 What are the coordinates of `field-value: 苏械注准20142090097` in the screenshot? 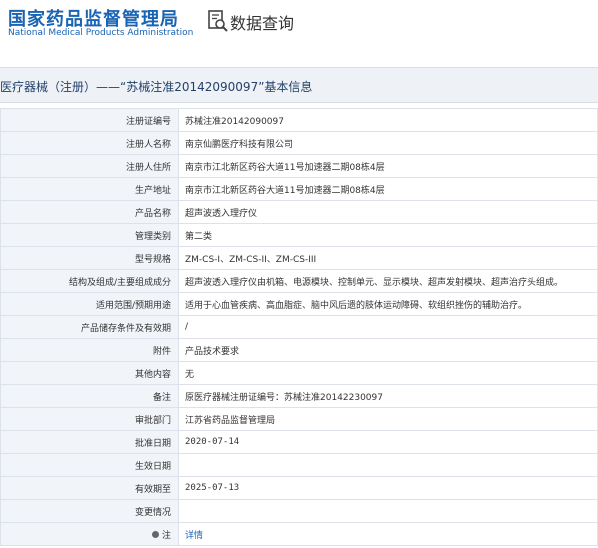 It's located at (388, 120).